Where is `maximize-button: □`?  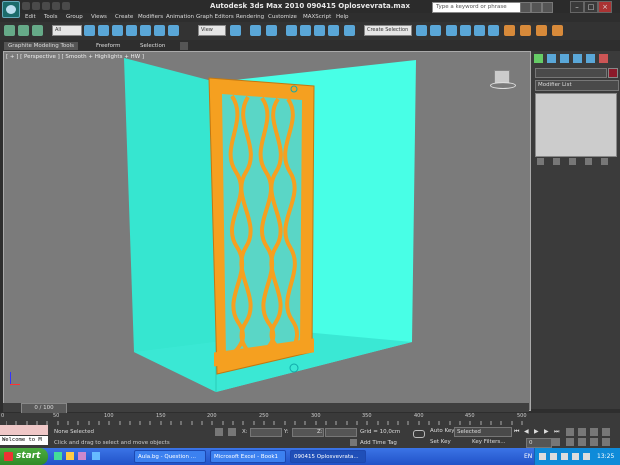
maximize-button: □ is located at coordinates (591, 7).